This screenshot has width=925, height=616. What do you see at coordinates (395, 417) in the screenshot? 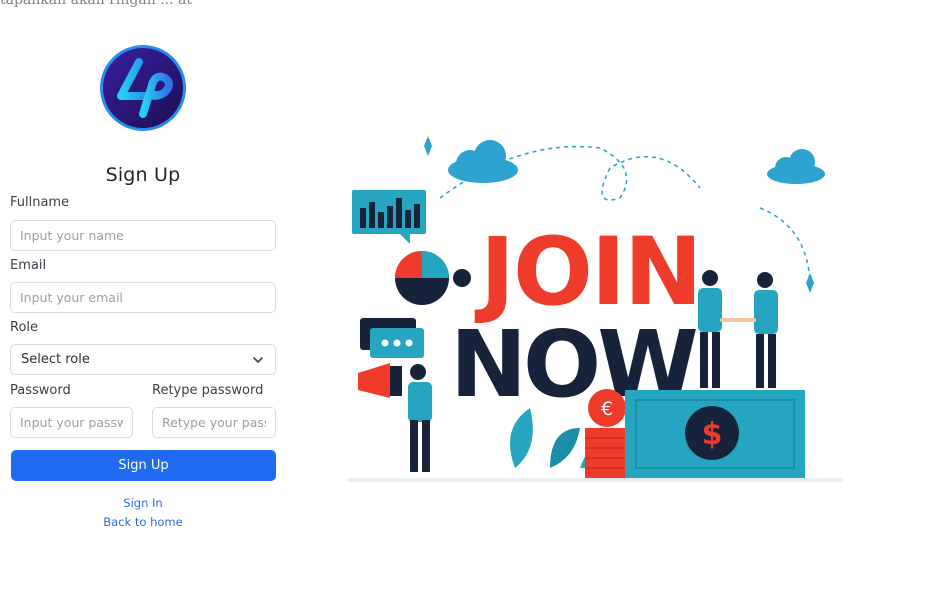
I see `person-megaphone-icon` at bounding box center [395, 417].